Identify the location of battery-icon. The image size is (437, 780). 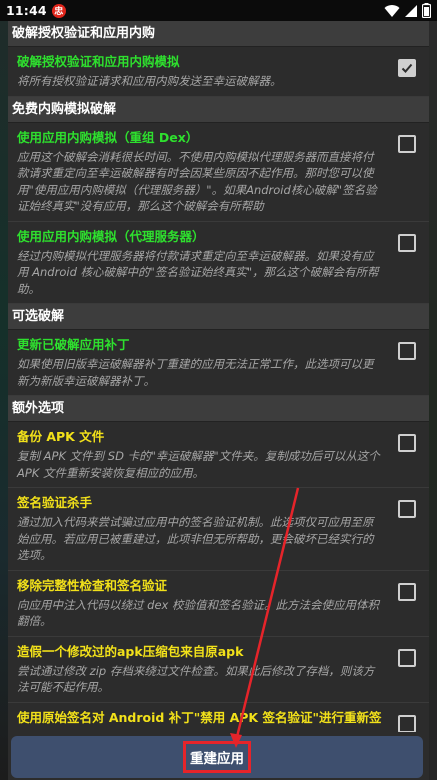
(426, 10).